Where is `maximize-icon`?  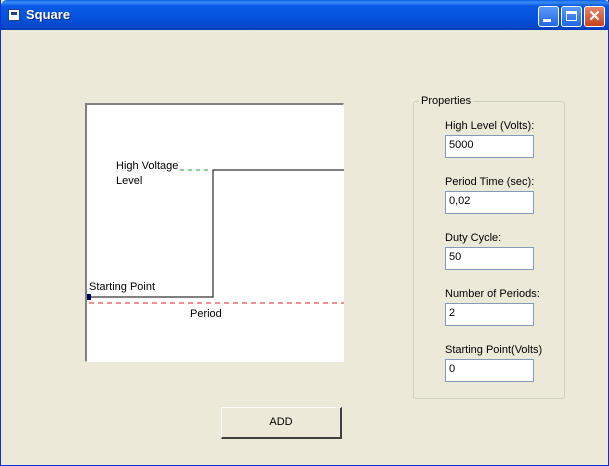
maximize-icon is located at coordinates (571, 16).